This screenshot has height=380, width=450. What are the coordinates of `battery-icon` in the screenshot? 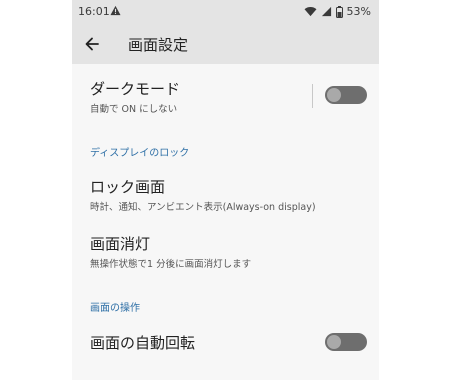 It's located at (339, 11).